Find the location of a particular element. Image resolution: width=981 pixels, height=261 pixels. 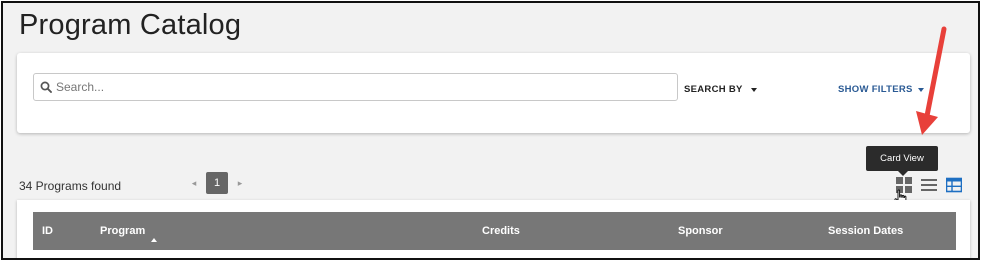

card-view-tooltip: Card View is located at coordinates (902, 161).